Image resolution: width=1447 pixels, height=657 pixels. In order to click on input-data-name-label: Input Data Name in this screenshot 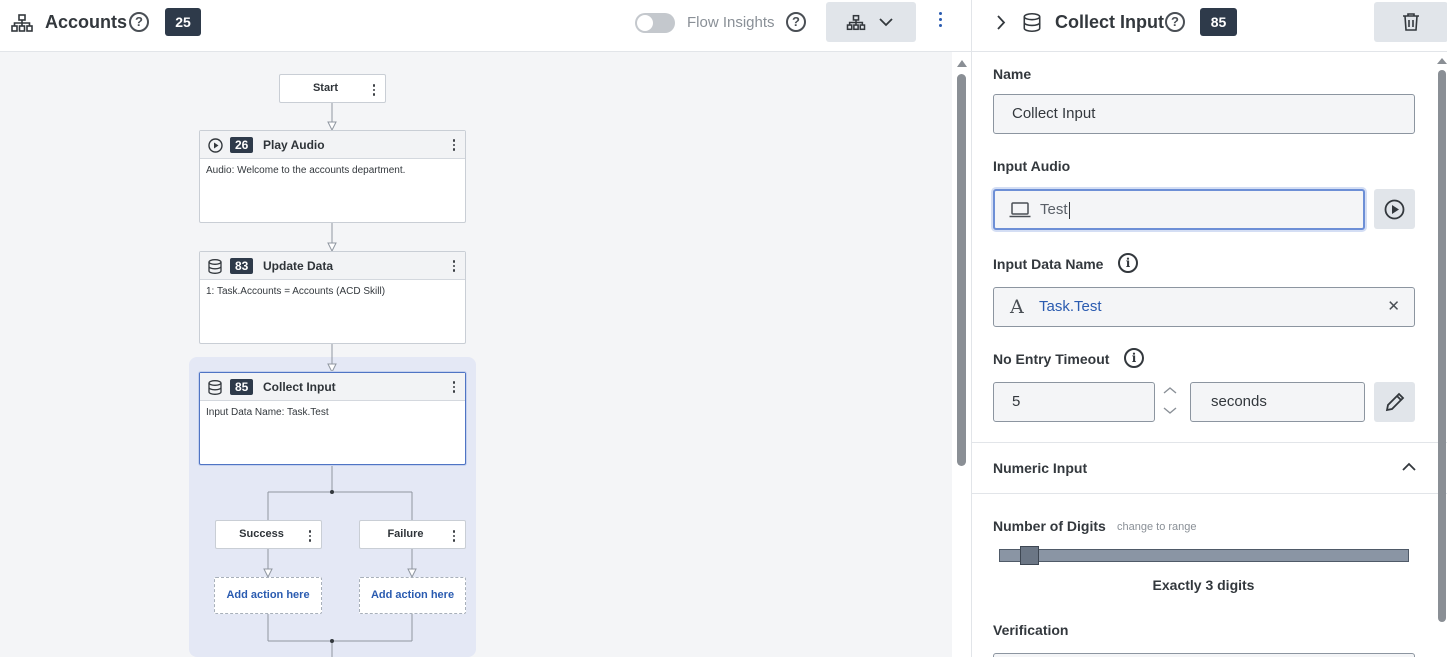, I will do `click(1048, 264)`.